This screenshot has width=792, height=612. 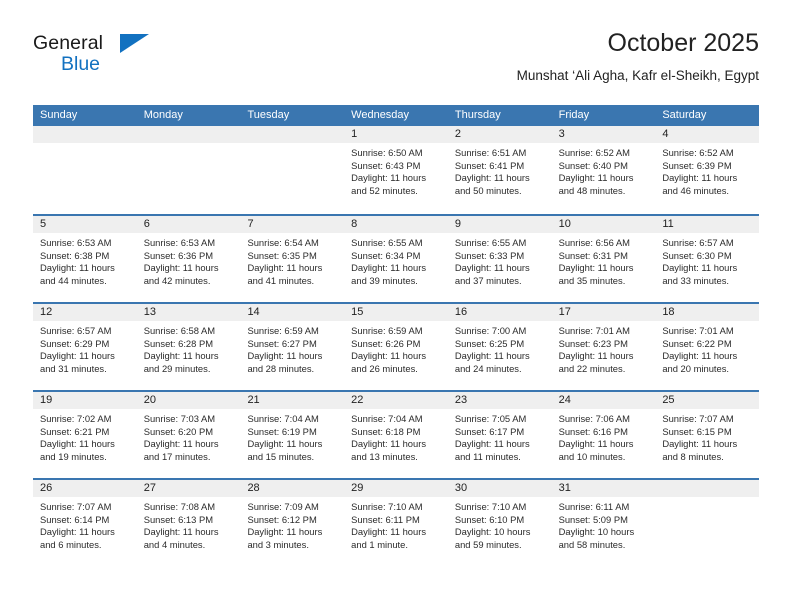 I want to click on weekday-header-thursday: Thursday, so click(x=477, y=115).